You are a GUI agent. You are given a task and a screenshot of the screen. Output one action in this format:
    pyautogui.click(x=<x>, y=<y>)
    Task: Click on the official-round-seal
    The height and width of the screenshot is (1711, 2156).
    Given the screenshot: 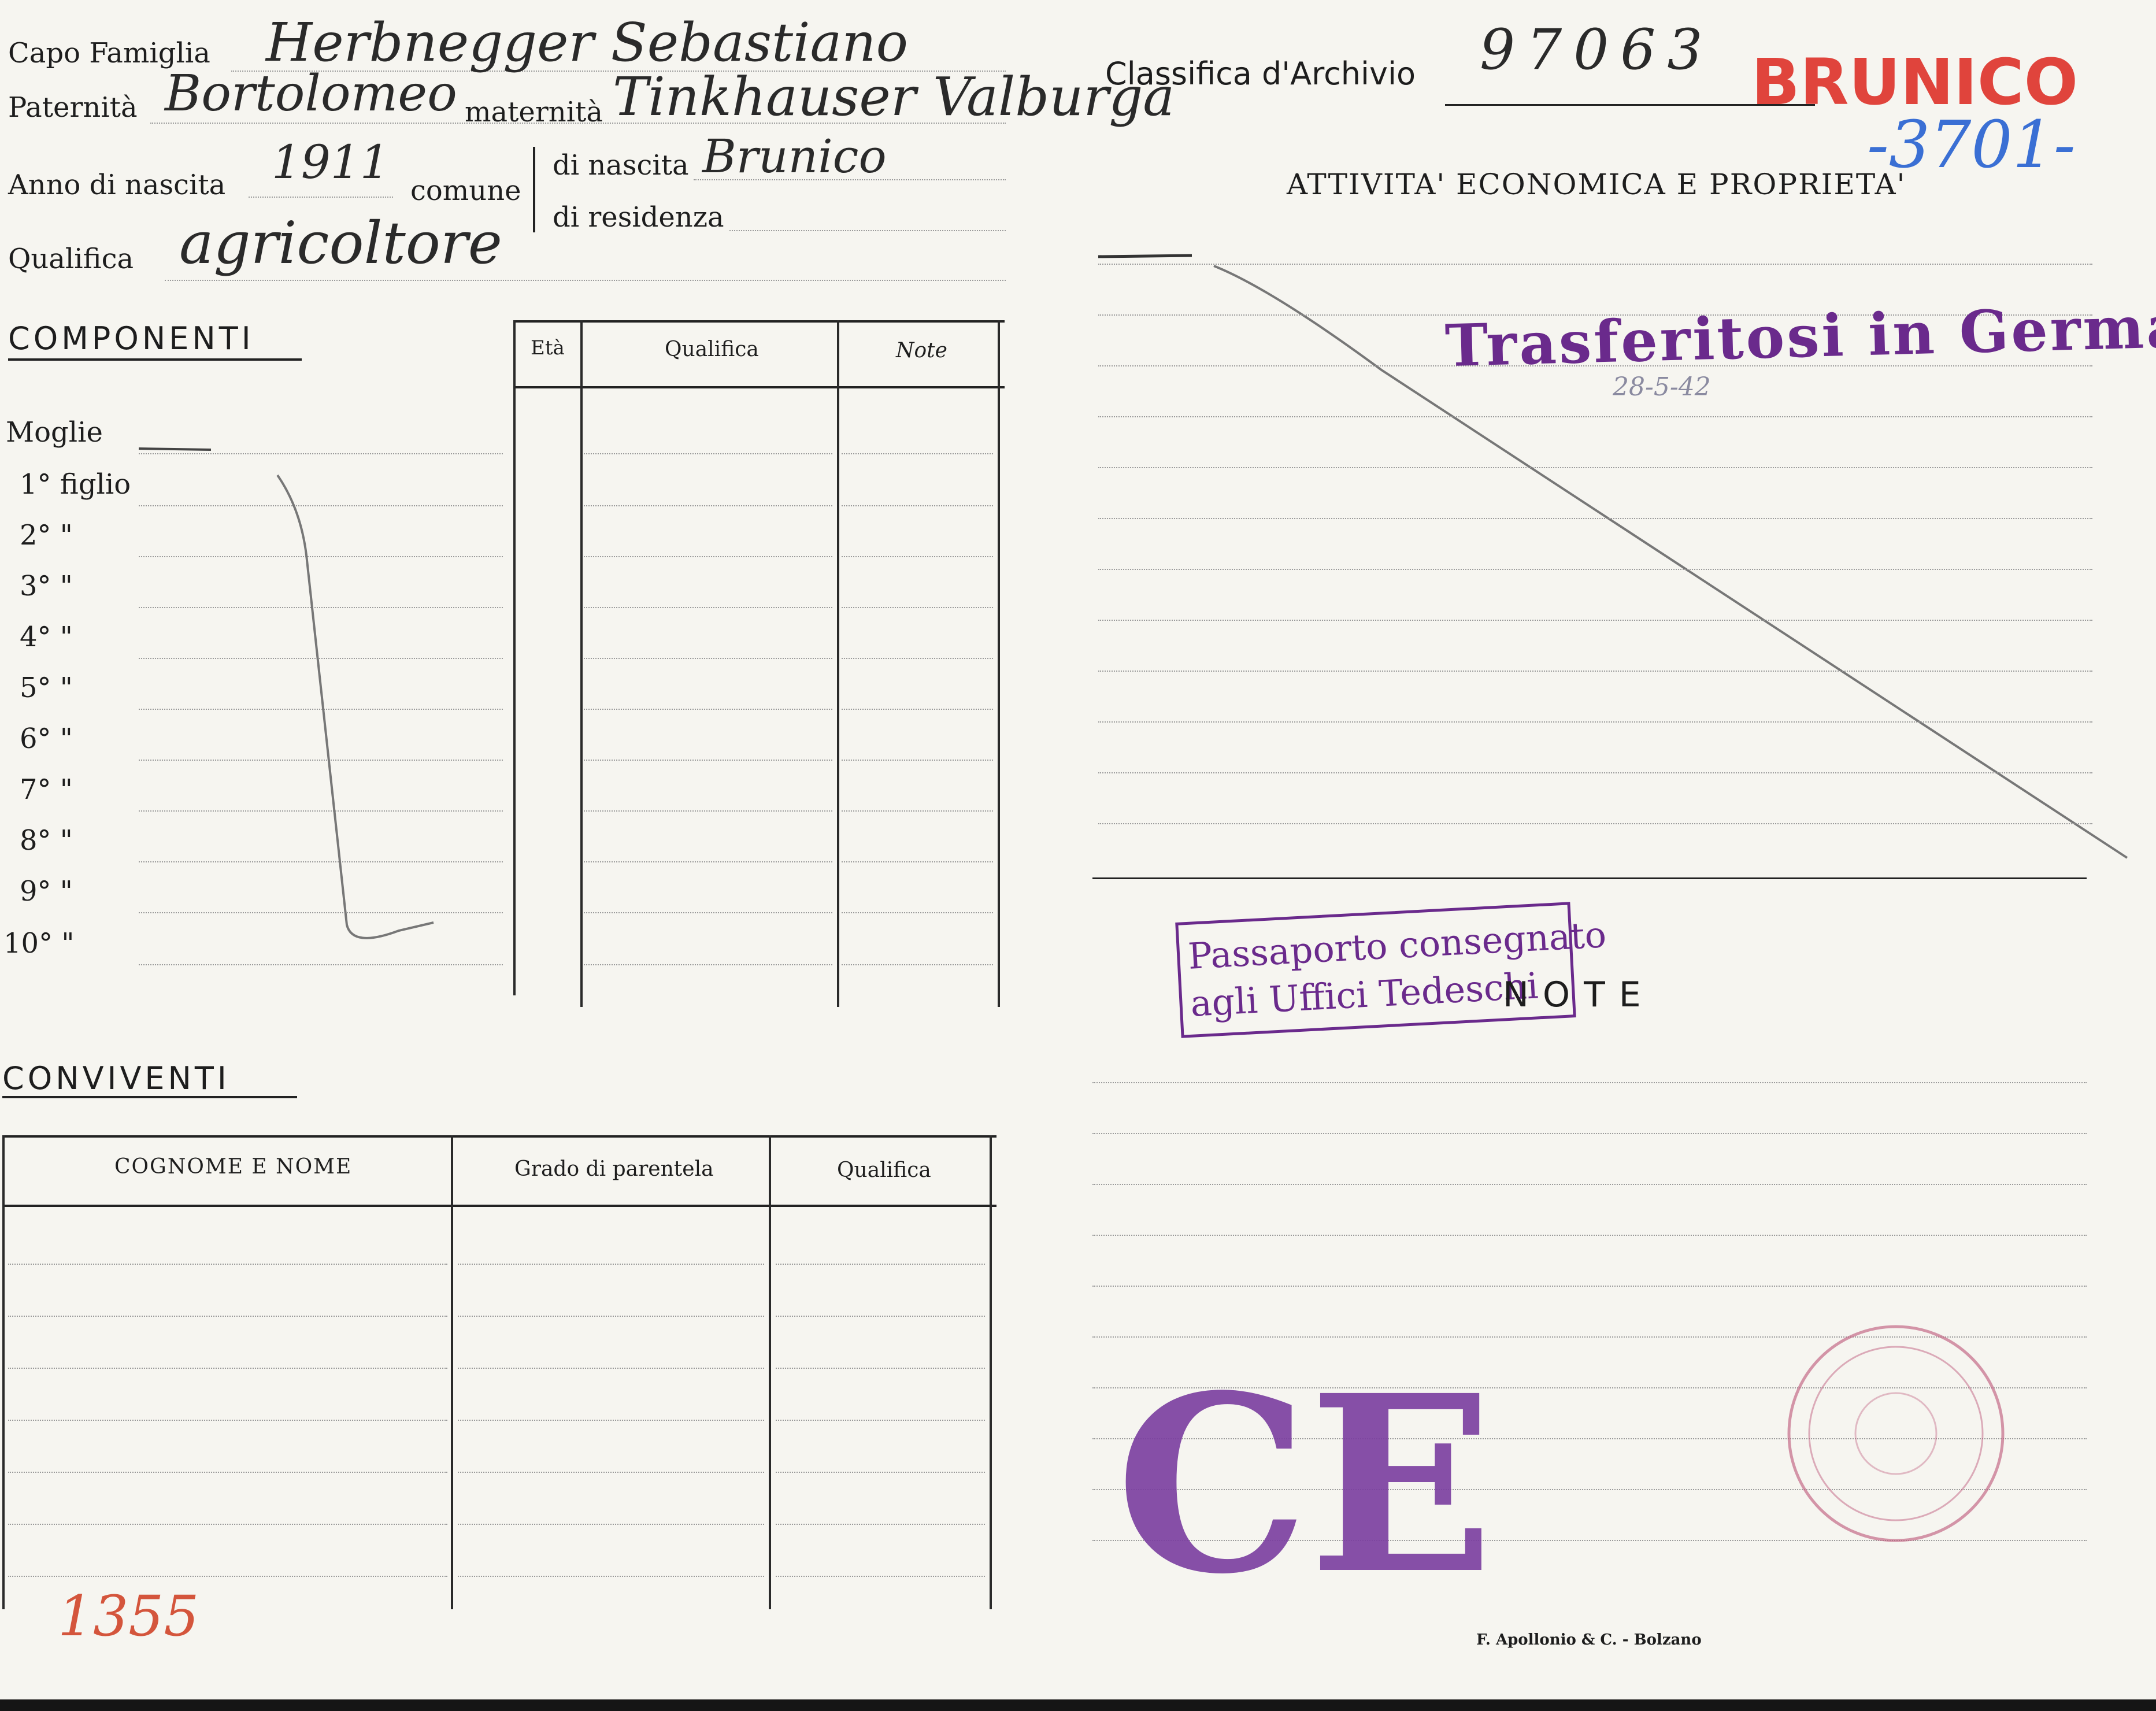 What is the action you would take?
    pyautogui.click(x=1896, y=1433)
    